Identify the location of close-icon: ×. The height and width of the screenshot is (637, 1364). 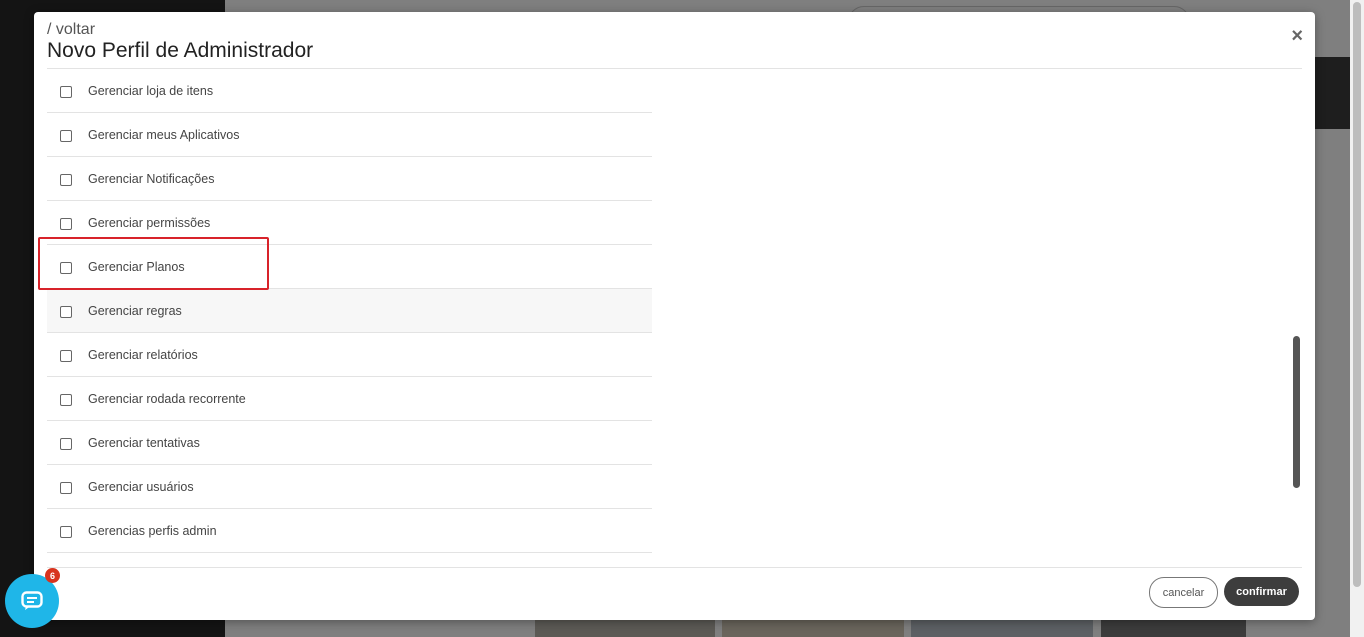
(1297, 36).